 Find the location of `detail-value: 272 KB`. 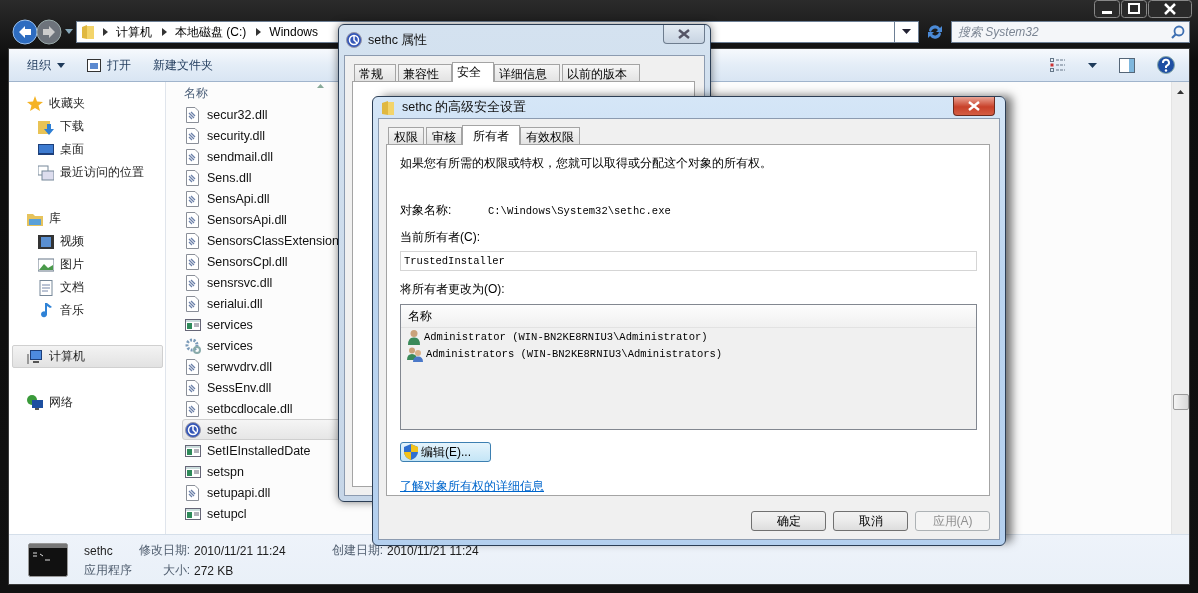

detail-value: 272 KB is located at coordinates (214, 570).